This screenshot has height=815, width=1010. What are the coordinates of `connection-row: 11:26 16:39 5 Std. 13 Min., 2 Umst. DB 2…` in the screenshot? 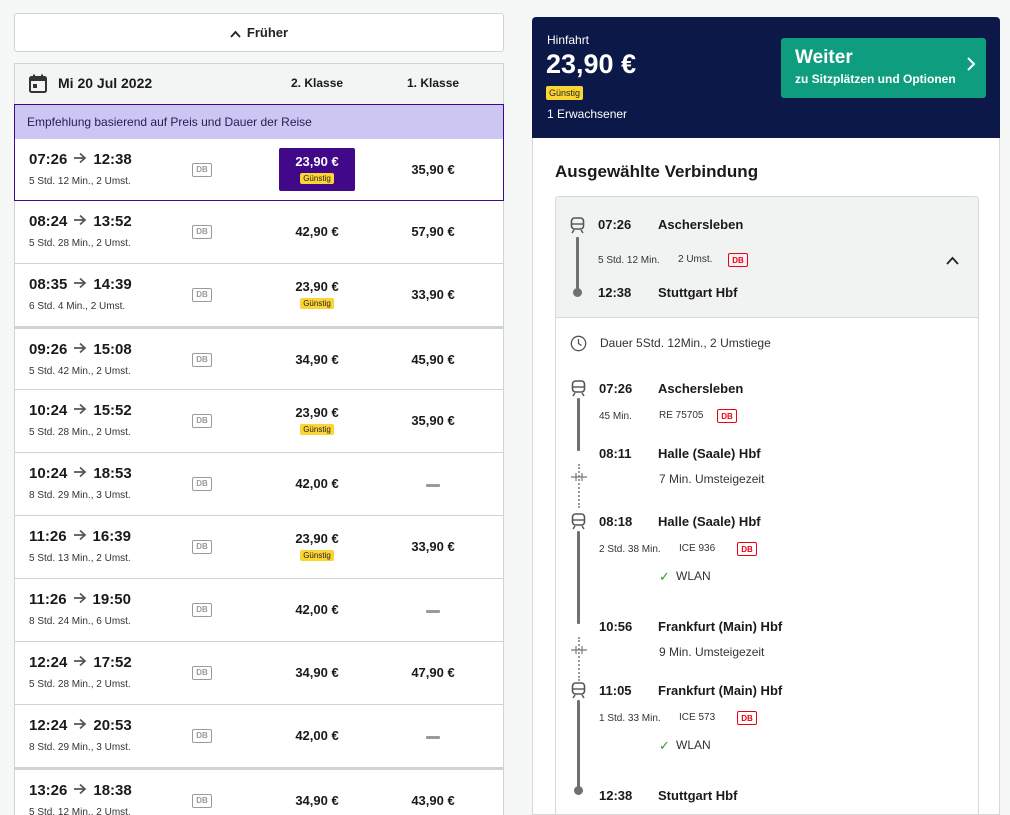 It's located at (259, 547).